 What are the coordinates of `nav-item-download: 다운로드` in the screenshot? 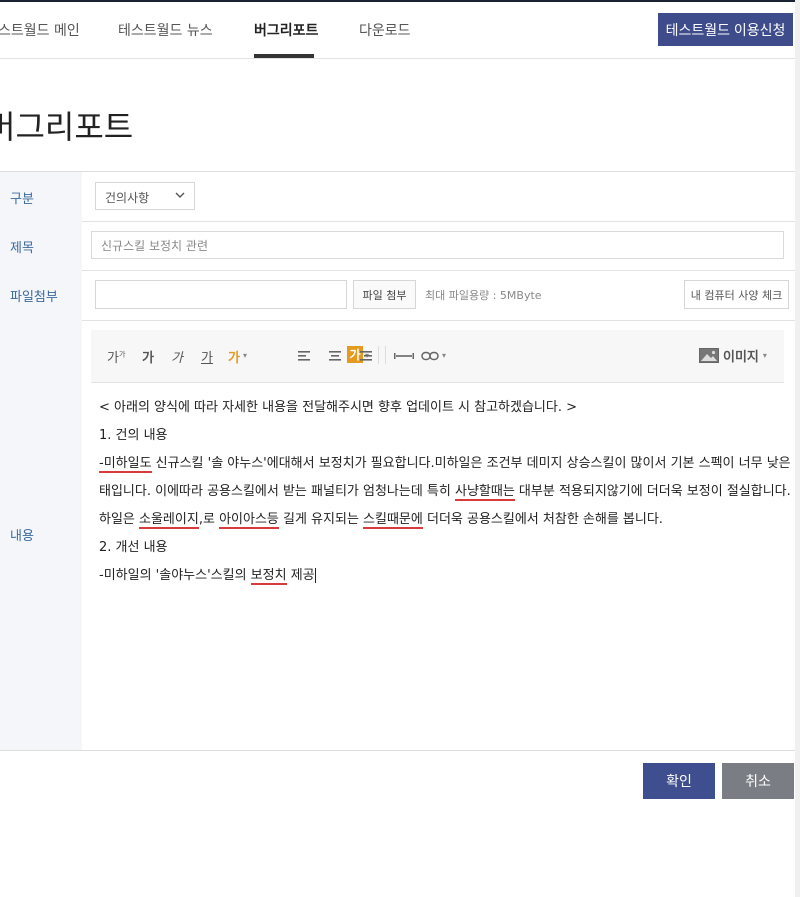 It's located at (385, 30).